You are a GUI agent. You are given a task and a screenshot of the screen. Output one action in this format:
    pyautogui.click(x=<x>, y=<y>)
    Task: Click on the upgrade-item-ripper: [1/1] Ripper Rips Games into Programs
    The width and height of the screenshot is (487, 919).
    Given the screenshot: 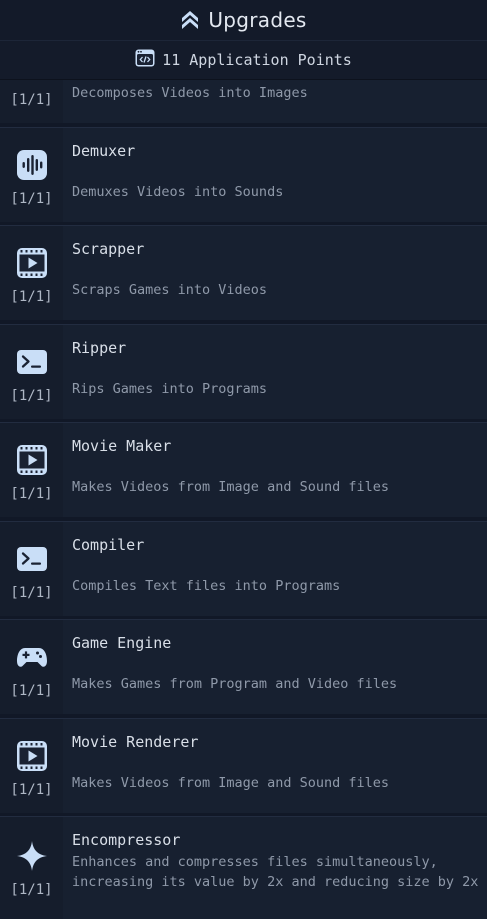 What is the action you would take?
    pyautogui.click(x=243, y=371)
    